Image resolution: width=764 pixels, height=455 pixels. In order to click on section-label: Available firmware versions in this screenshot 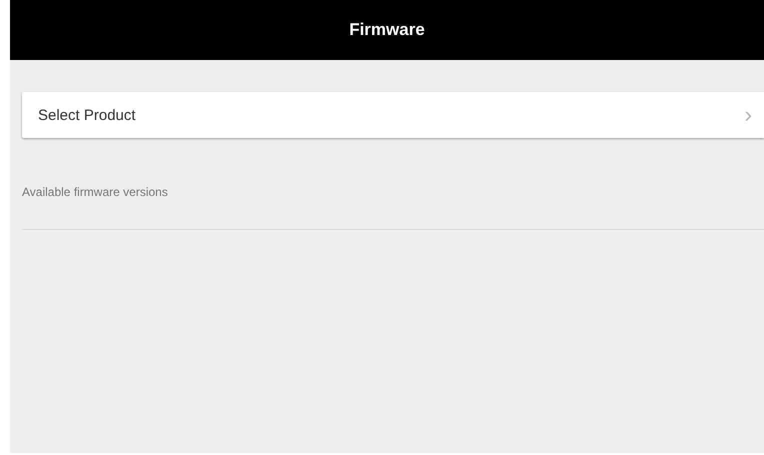, I will do `click(95, 192)`.